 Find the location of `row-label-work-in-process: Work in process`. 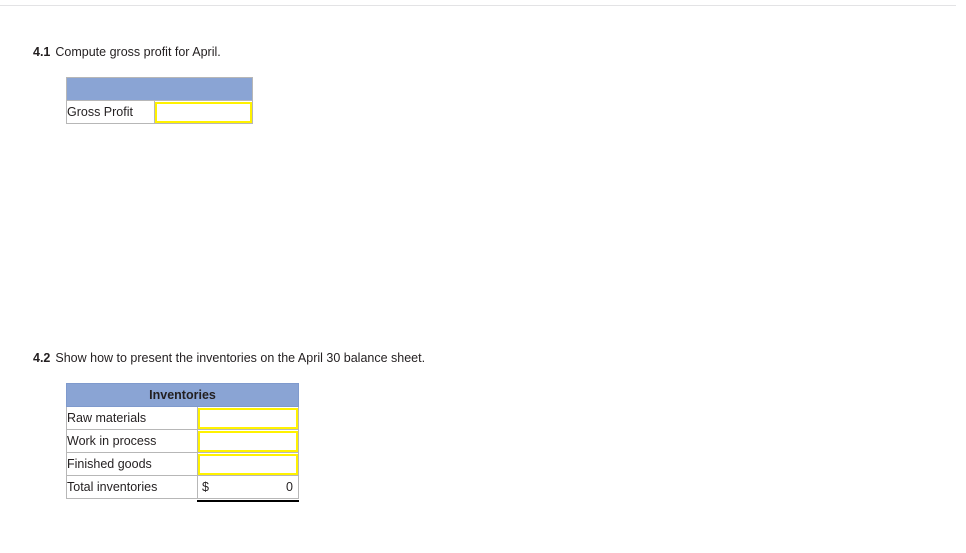

row-label-work-in-process: Work in process is located at coordinates (132, 441).